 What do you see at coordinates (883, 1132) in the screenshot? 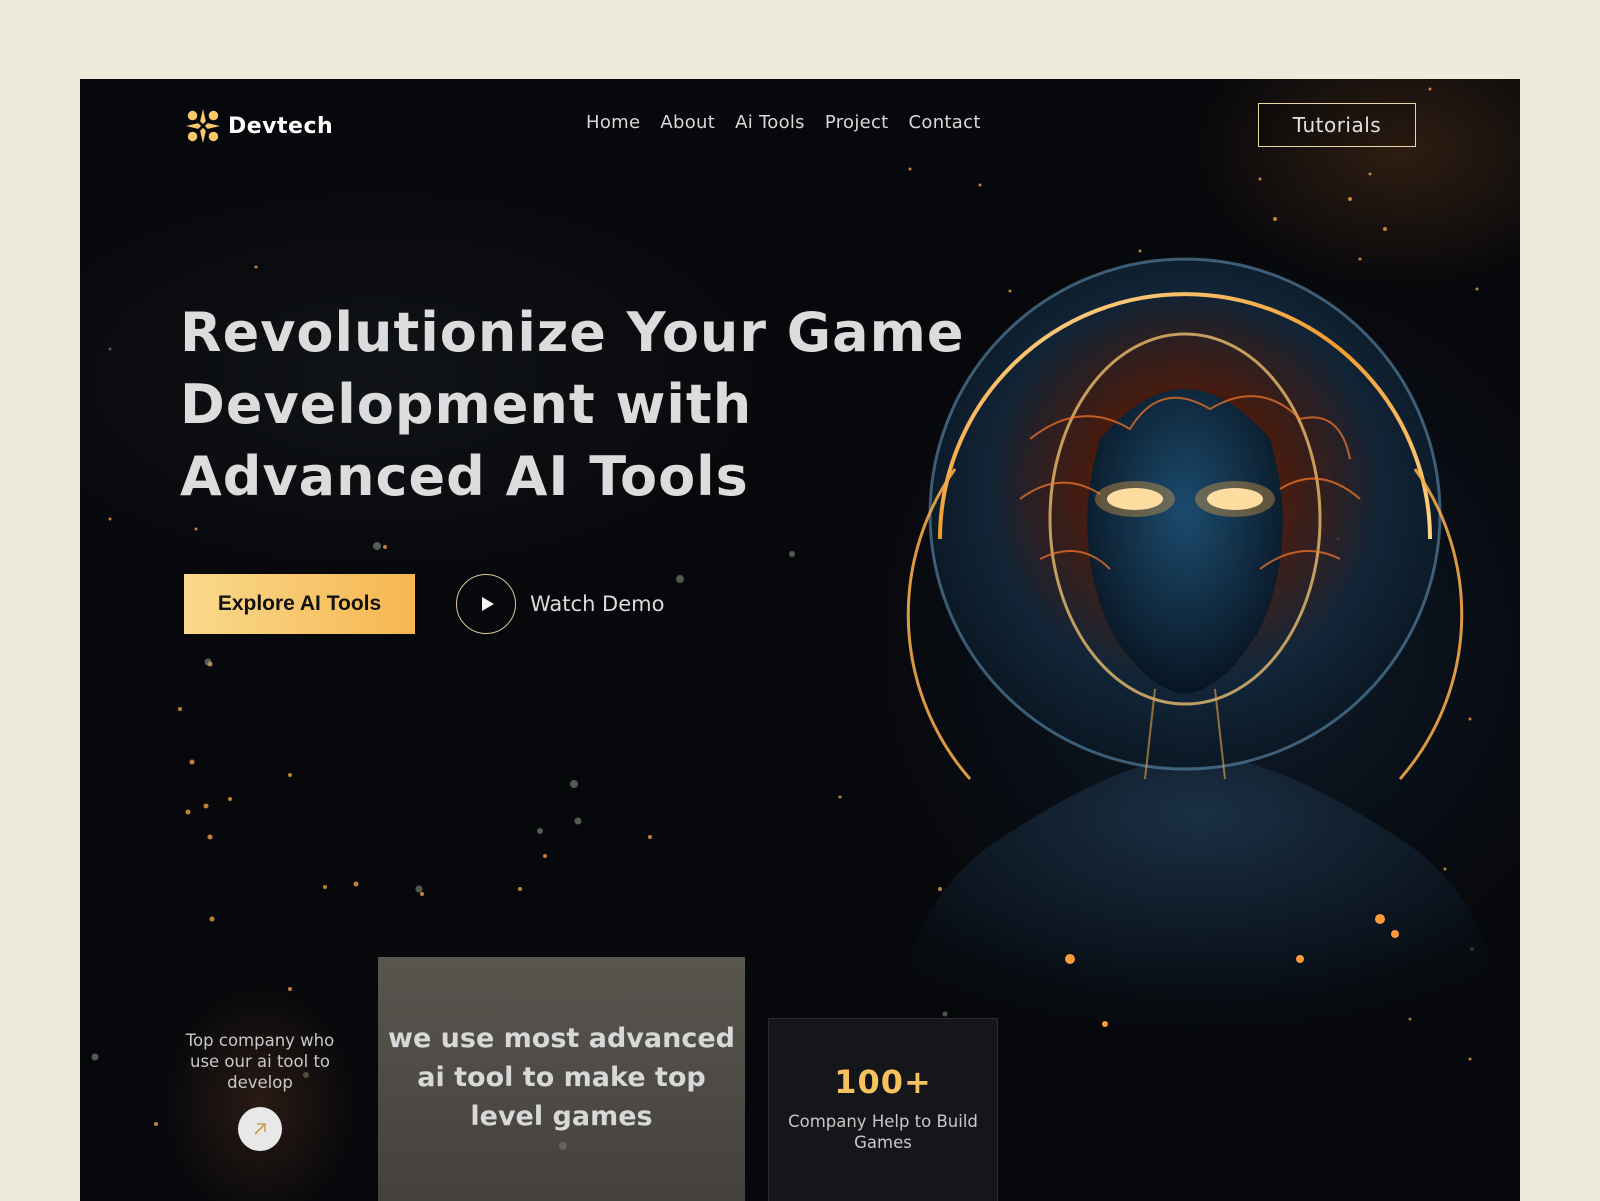
I see `stat-label: Company Help to Build Games` at bounding box center [883, 1132].